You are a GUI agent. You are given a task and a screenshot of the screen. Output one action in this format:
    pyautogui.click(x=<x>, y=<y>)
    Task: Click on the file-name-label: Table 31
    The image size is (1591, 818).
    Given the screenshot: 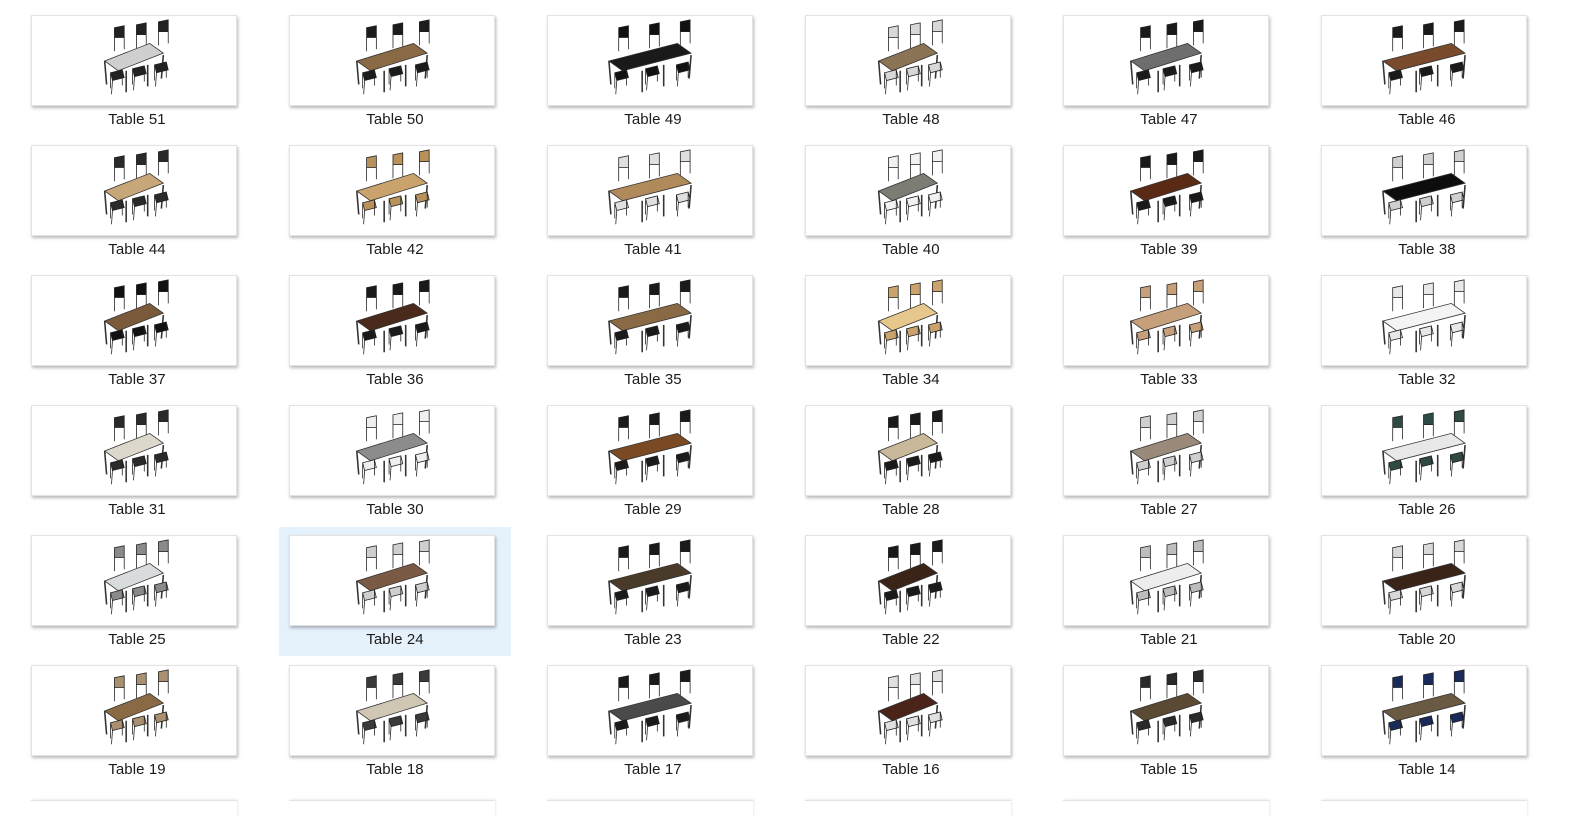 What is the action you would take?
    pyautogui.click(x=137, y=509)
    